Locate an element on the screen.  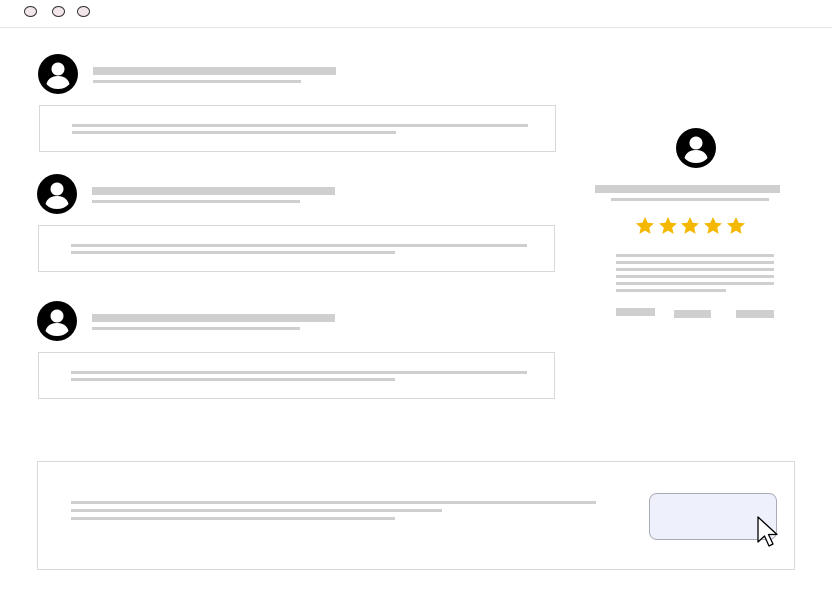
window-titlebar is located at coordinates (416, 14).